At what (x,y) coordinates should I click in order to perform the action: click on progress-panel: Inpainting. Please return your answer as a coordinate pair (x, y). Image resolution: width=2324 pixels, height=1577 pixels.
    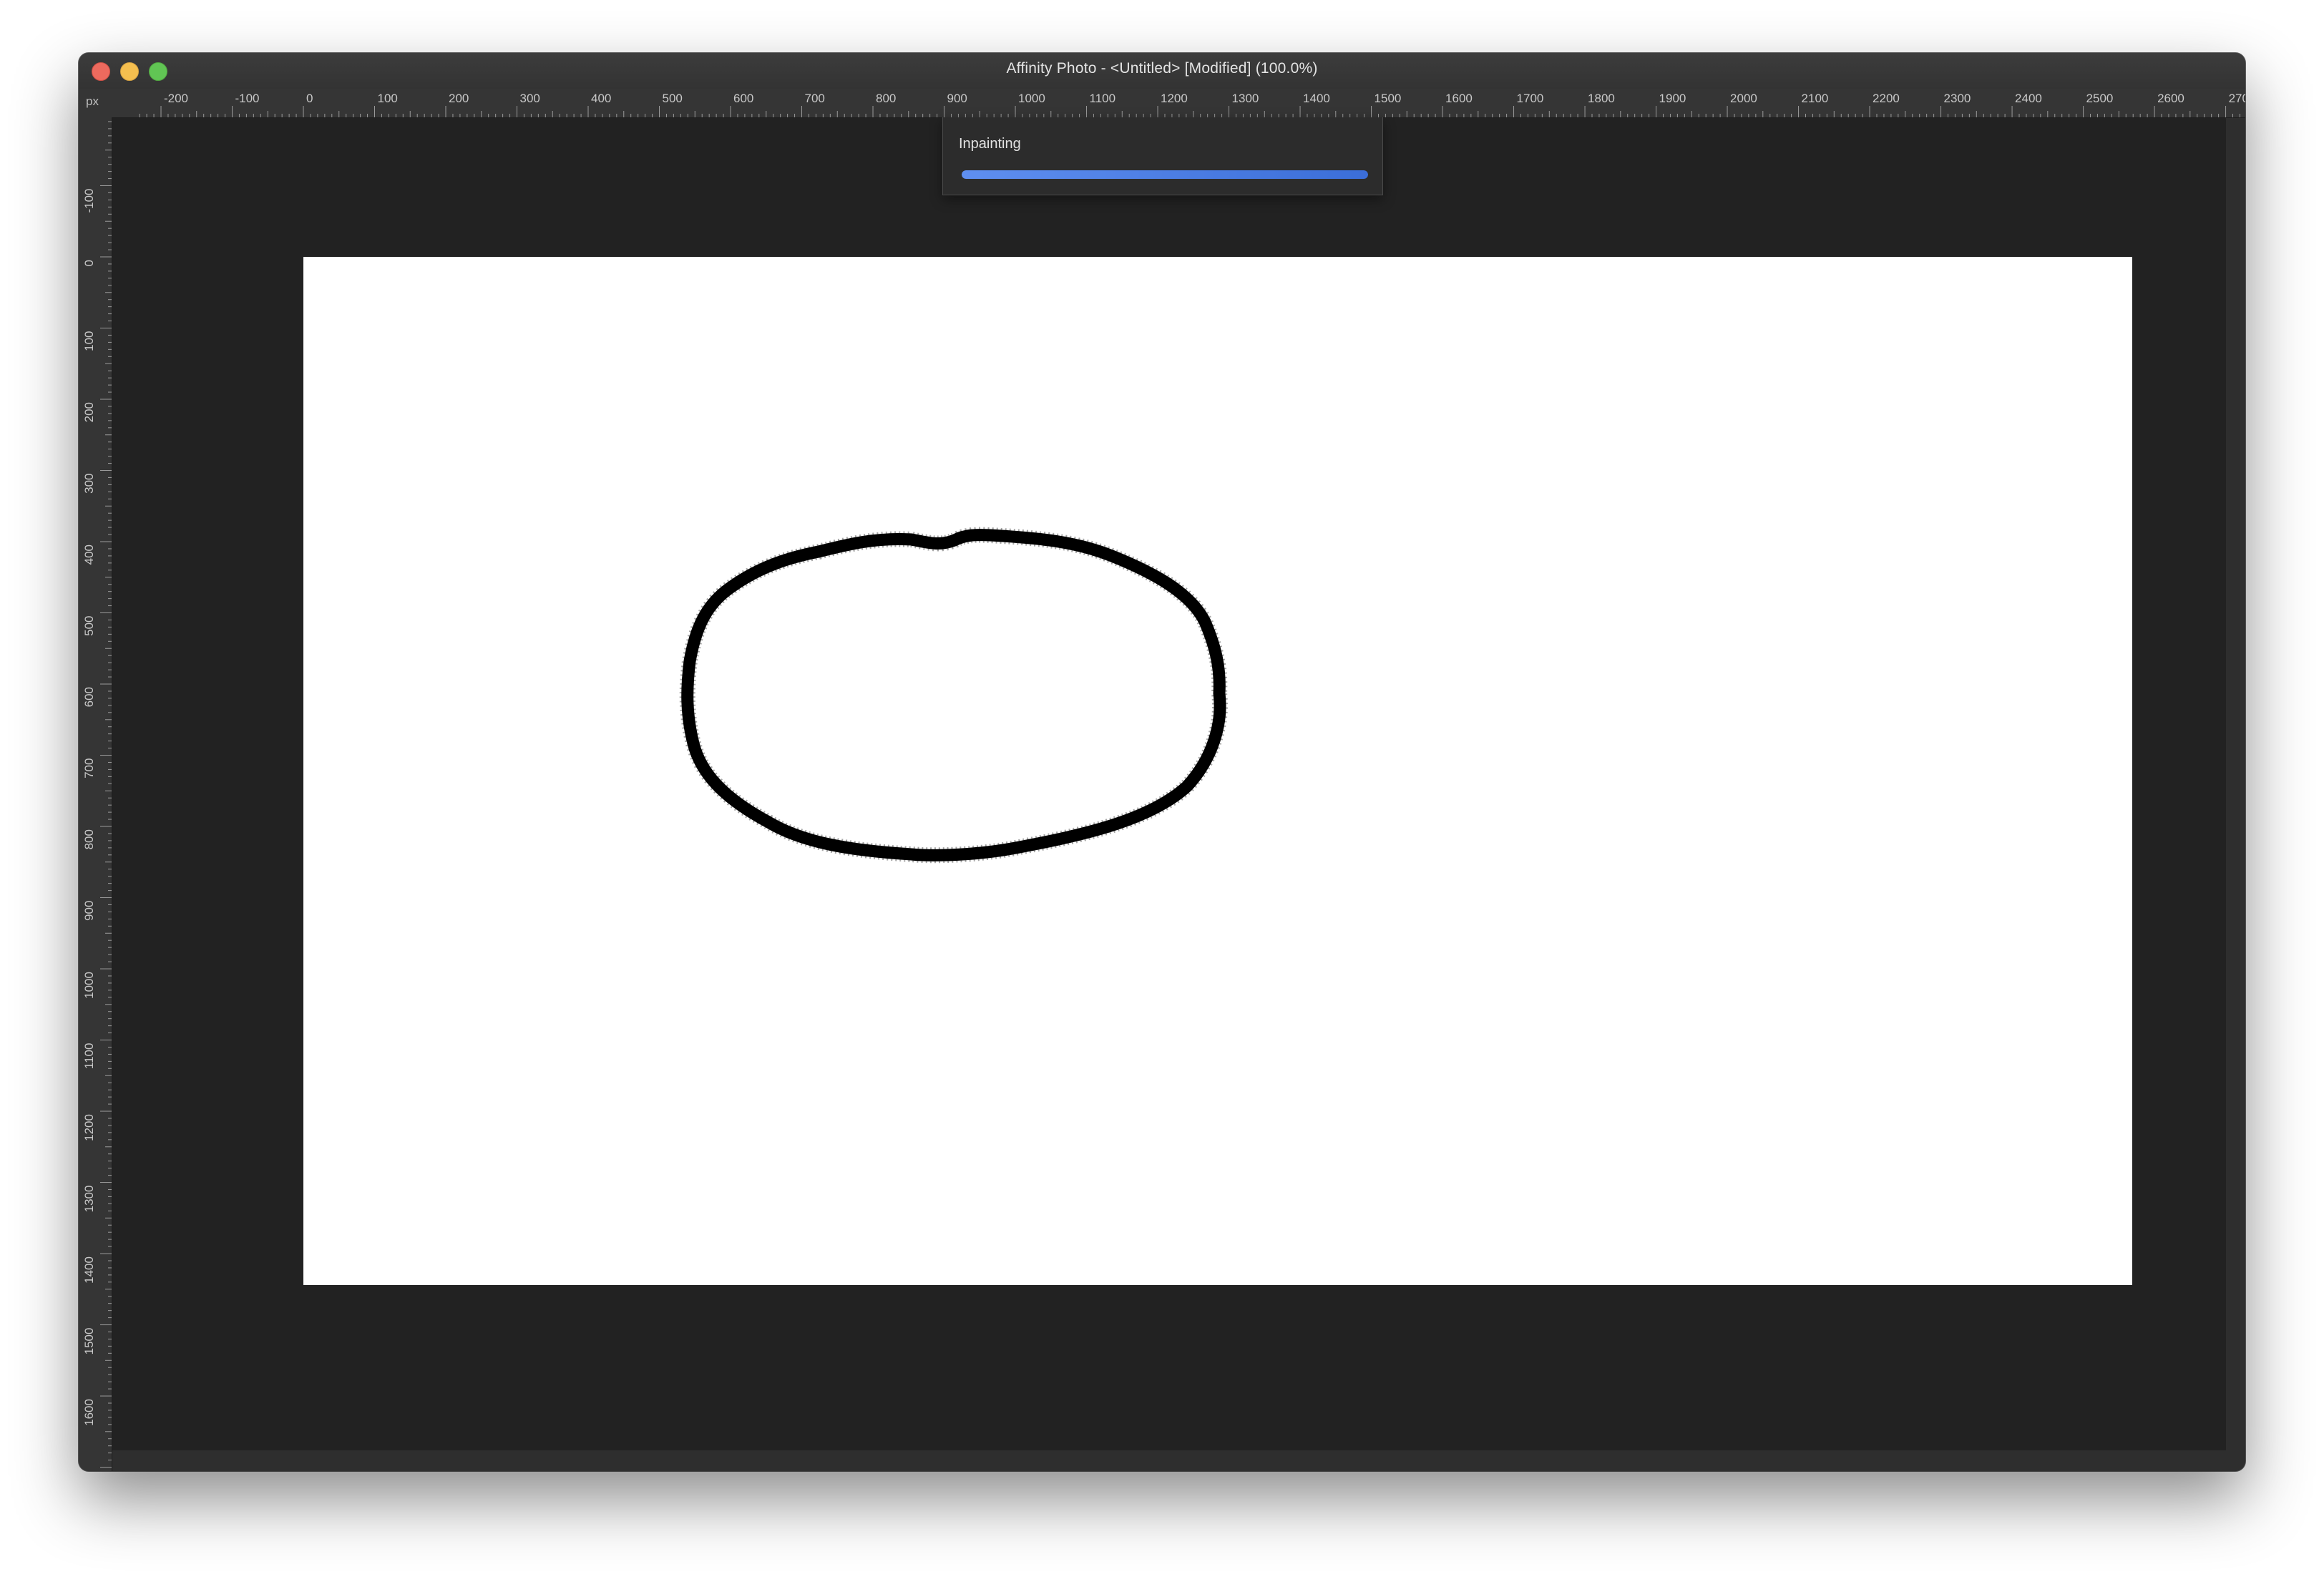
    Looking at the image, I should click on (1163, 156).